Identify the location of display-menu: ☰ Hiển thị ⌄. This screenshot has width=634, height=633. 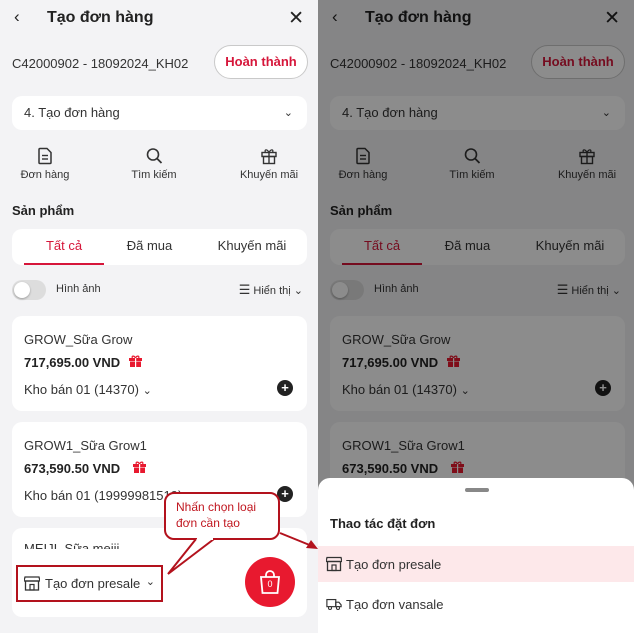
(271, 290).